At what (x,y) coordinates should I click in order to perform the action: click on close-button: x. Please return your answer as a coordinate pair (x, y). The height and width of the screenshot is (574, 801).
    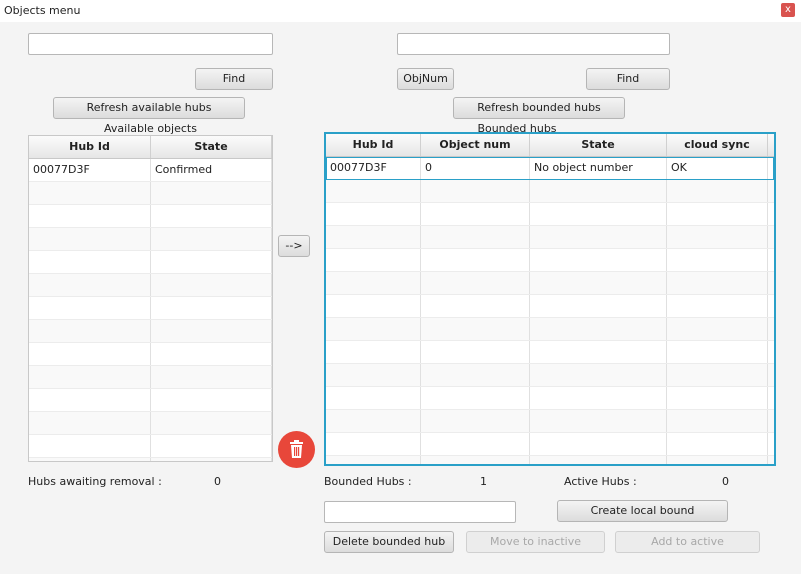
    Looking at the image, I should click on (788, 10).